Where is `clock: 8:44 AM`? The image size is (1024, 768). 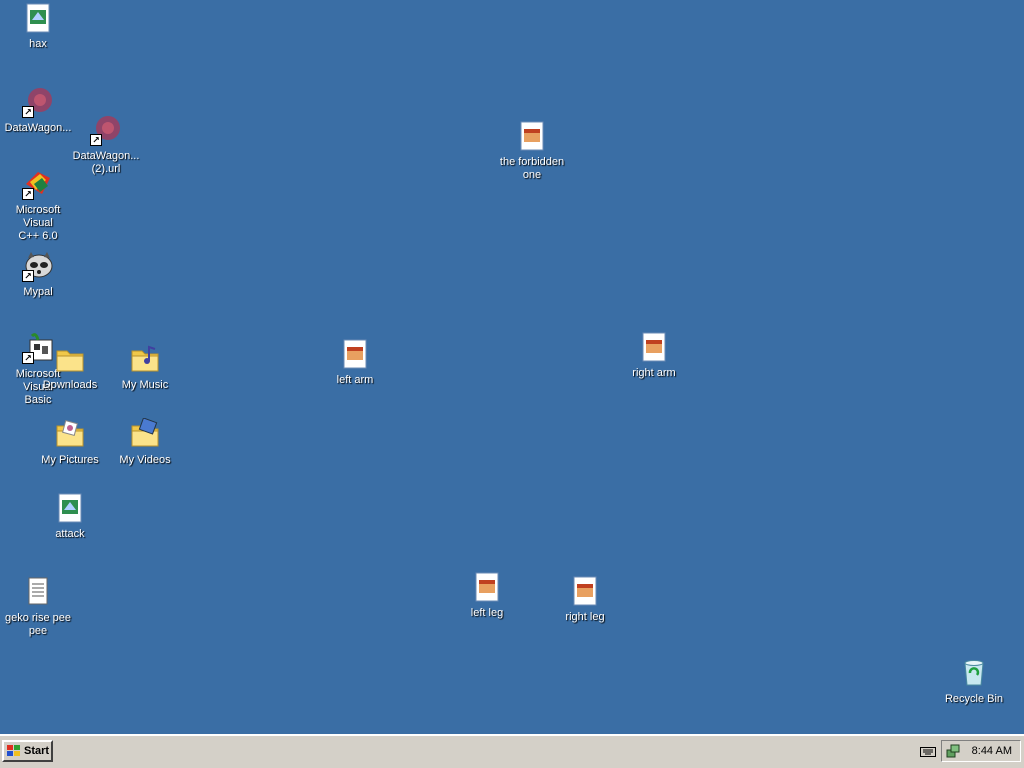
clock: 8:44 AM is located at coordinates (992, 751).